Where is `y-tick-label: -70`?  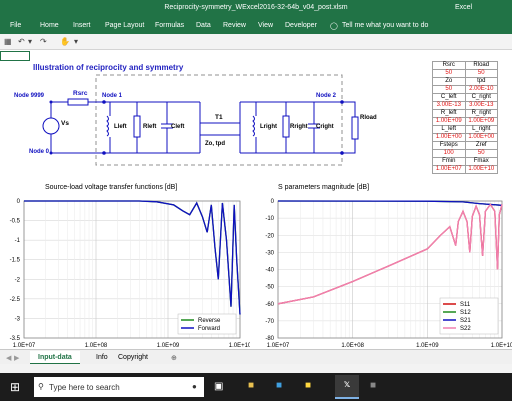 y-tick-label: -70 is located at coordinates (269, 322).